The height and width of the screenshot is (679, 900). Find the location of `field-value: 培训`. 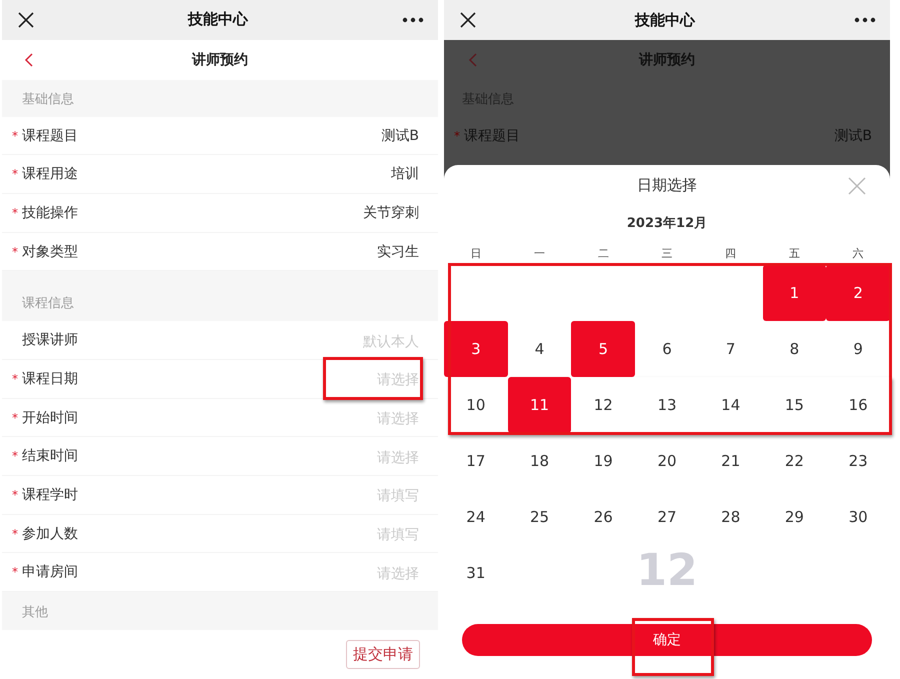

field-value: 培训 is located at coordinates (405, 174).